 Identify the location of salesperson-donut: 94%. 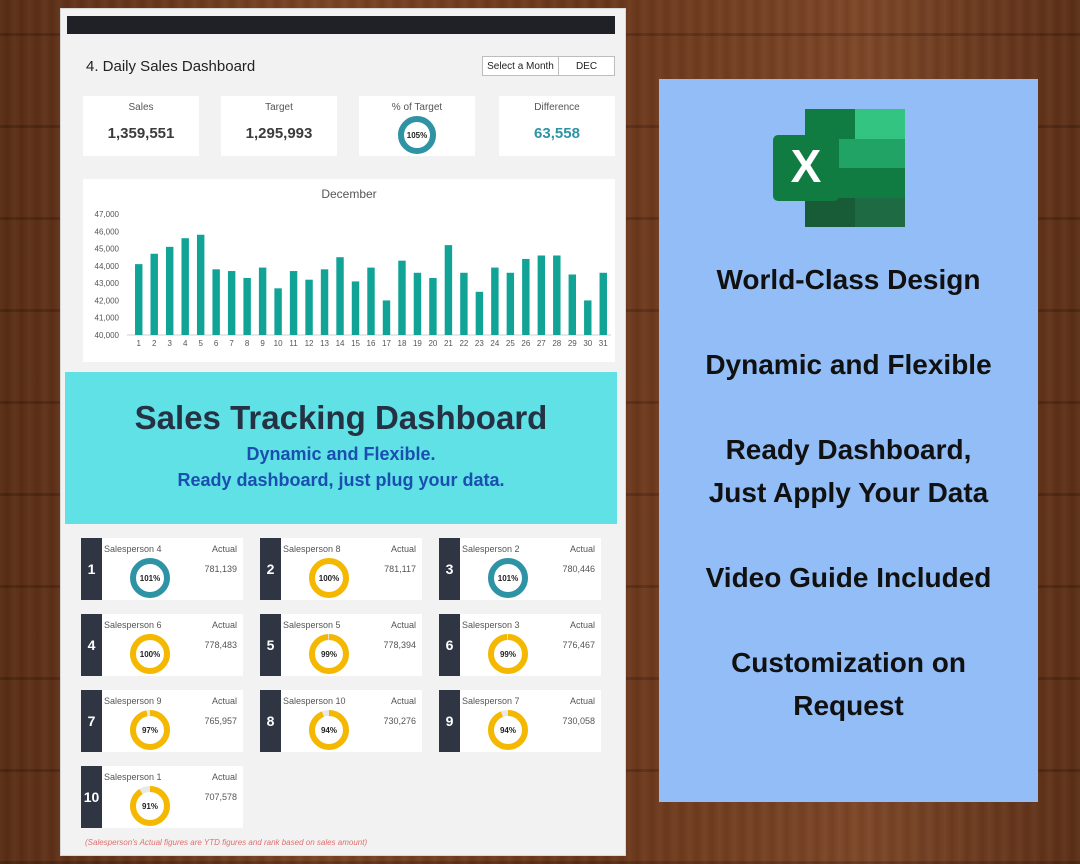
(508, 730).